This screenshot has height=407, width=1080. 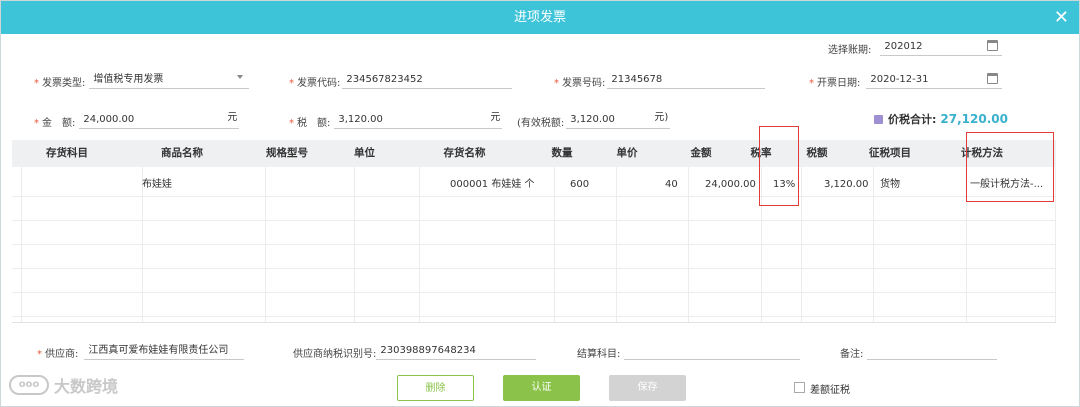 I want to click on close-icon: ✕, so click(x=1061, y=17).